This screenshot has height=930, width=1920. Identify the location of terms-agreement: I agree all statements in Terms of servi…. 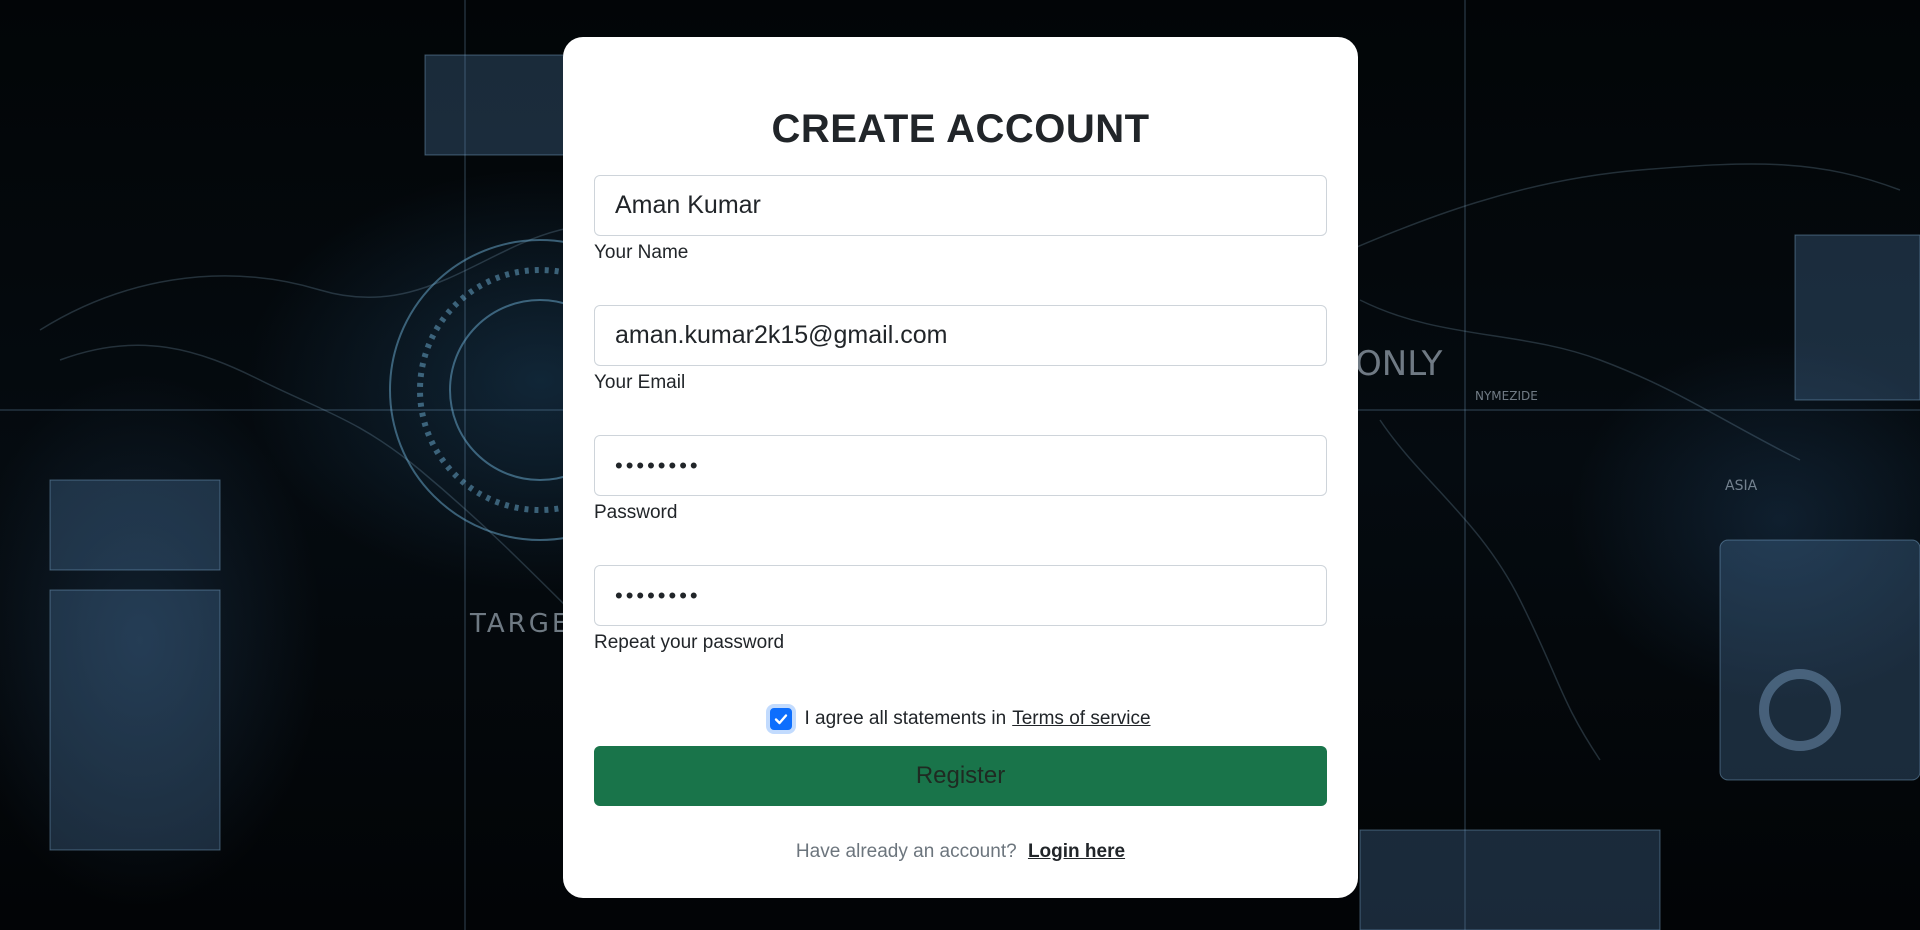
(960, 719).